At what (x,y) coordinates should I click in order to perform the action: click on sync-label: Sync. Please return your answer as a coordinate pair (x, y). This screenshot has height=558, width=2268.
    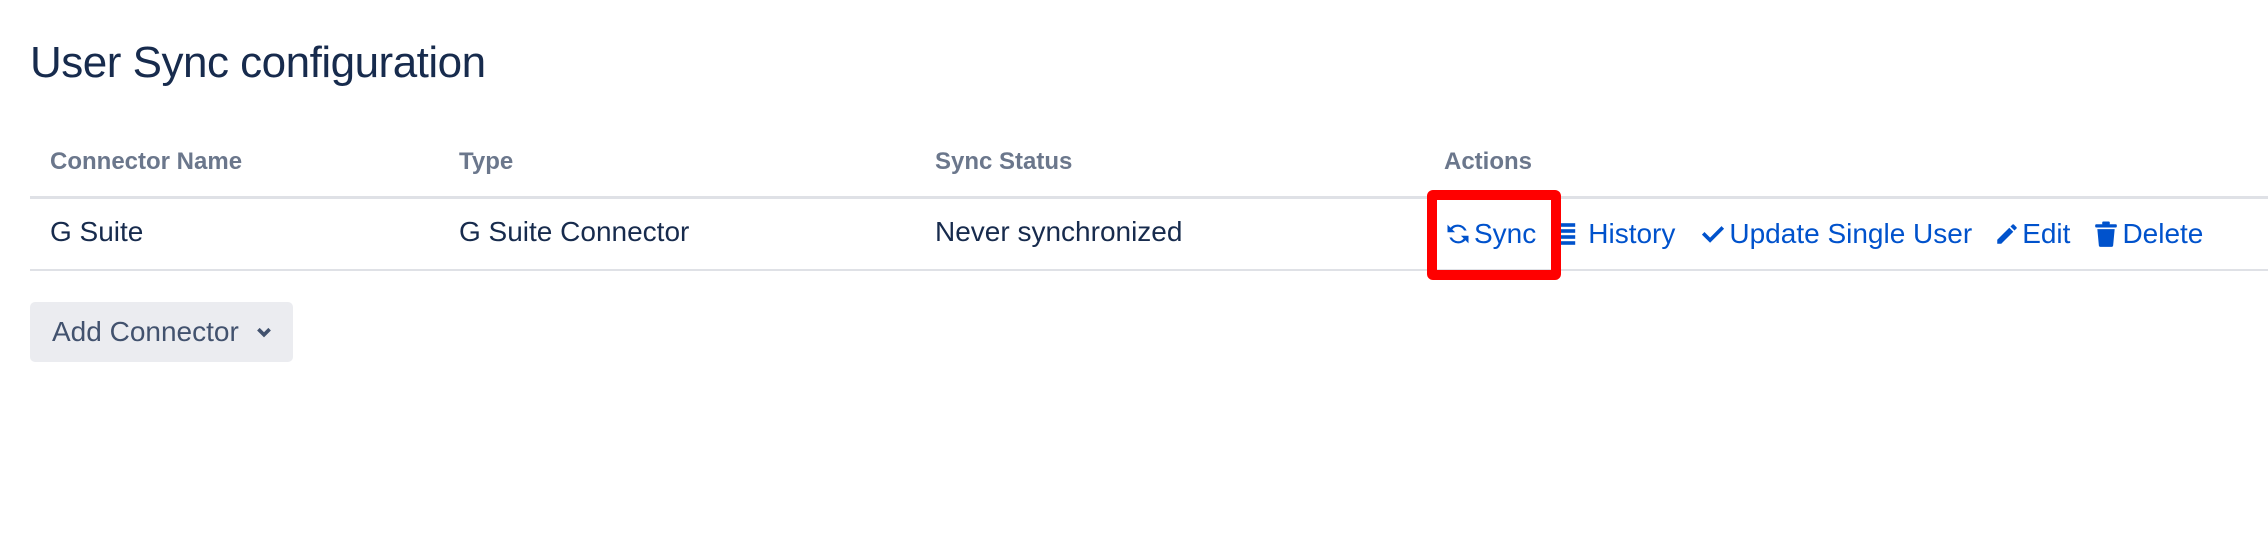
    Looking at the image, I should click on (1505, 233).